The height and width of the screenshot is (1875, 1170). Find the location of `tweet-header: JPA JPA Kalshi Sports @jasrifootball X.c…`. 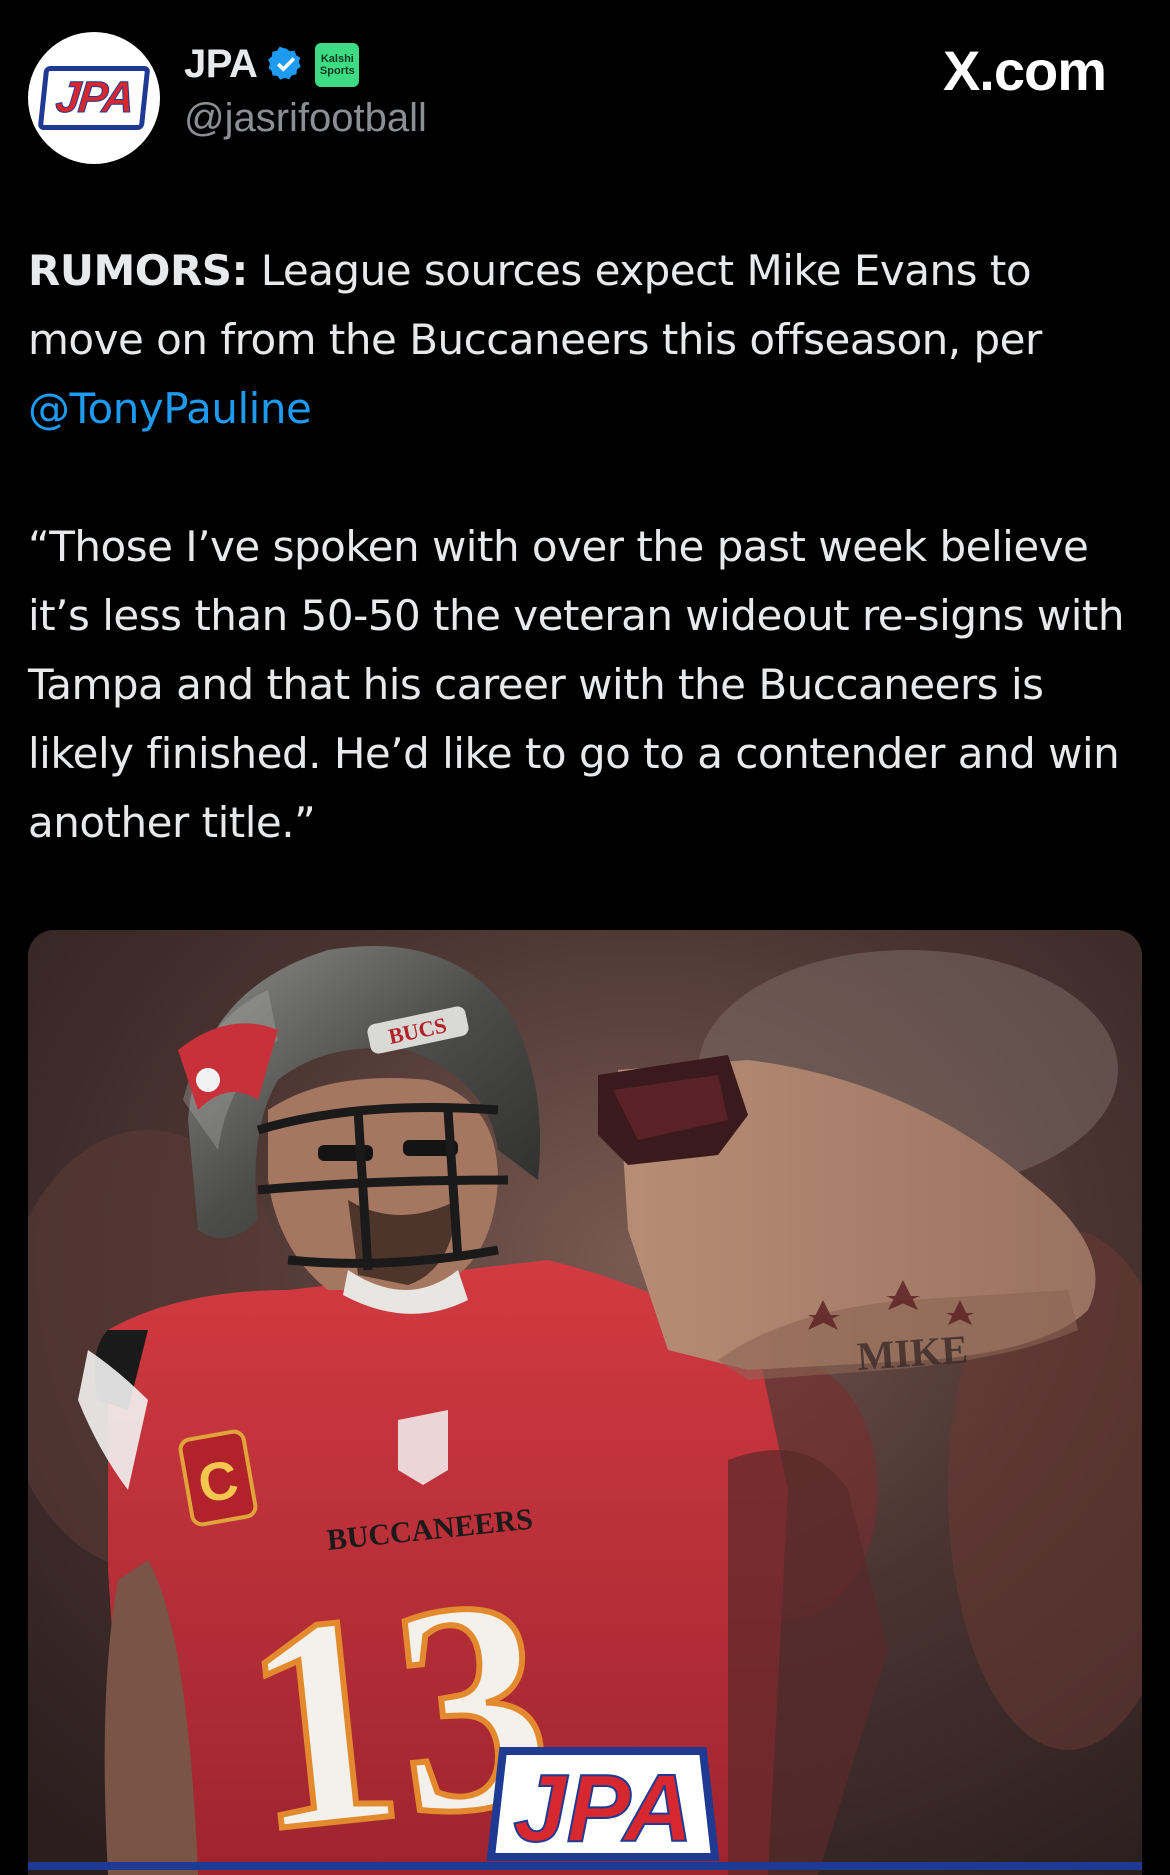

tweet-header: JPA JPA Kalshi Sports @jasrifootball X.c… is located at coordinates (585, 90).